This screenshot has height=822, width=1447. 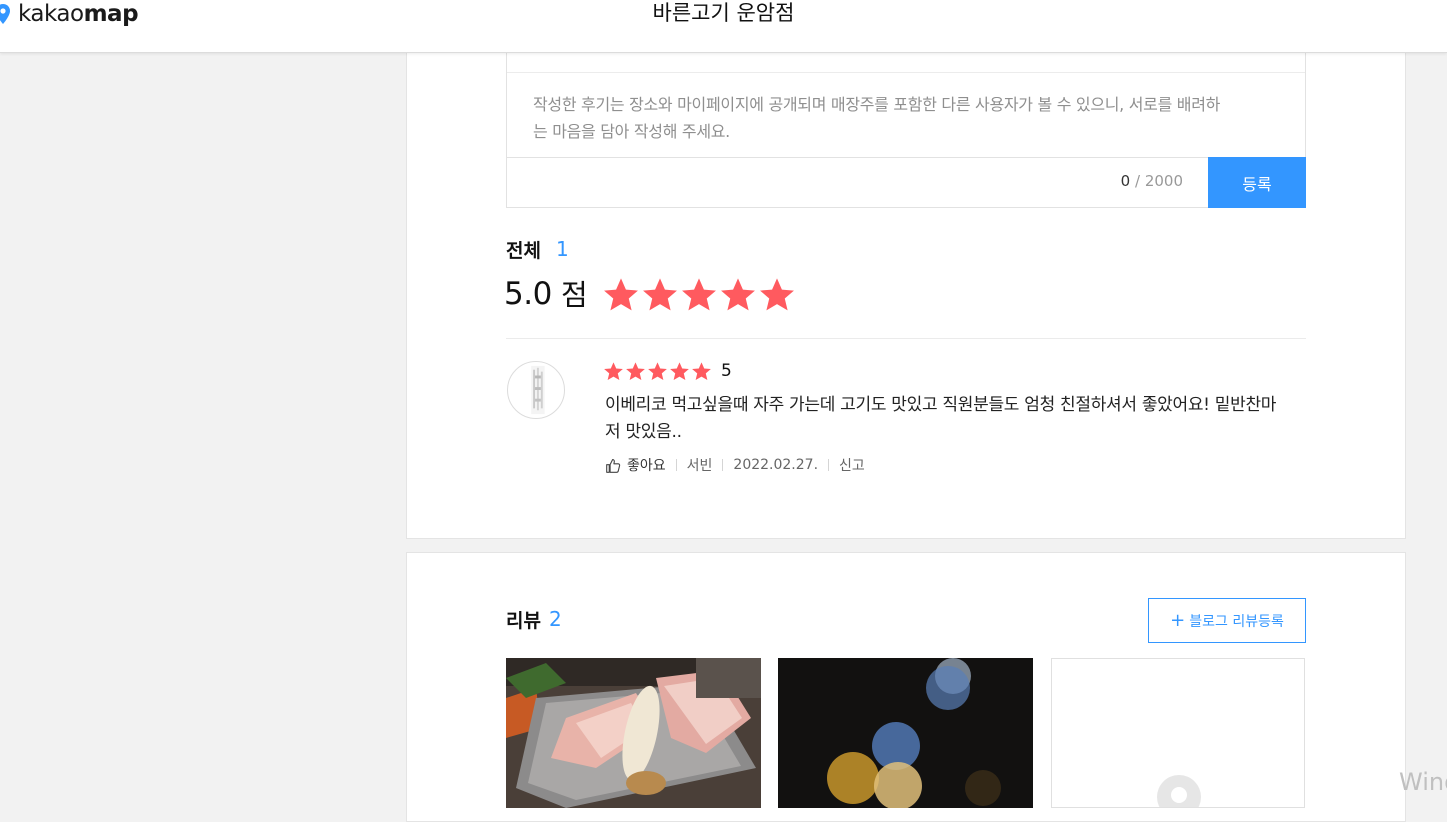 What do you see at coordinates (1159, 181) in the screenshot?
I see `char-limit: / 2000` at bounding box center [1159, 181].